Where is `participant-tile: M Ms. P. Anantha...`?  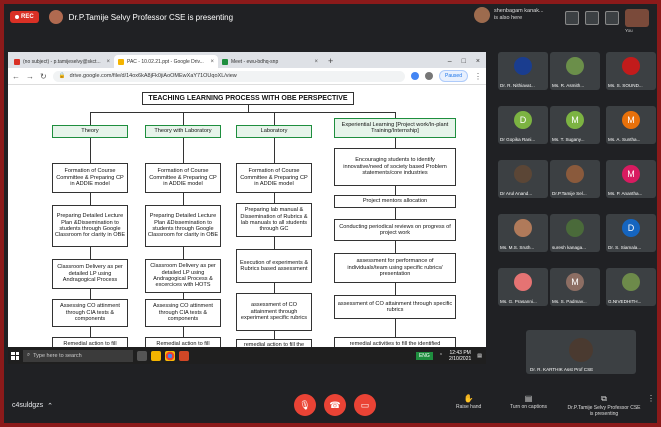
participant-tile: M Ms. P. Anantha... is located at coordinates (631, 179).